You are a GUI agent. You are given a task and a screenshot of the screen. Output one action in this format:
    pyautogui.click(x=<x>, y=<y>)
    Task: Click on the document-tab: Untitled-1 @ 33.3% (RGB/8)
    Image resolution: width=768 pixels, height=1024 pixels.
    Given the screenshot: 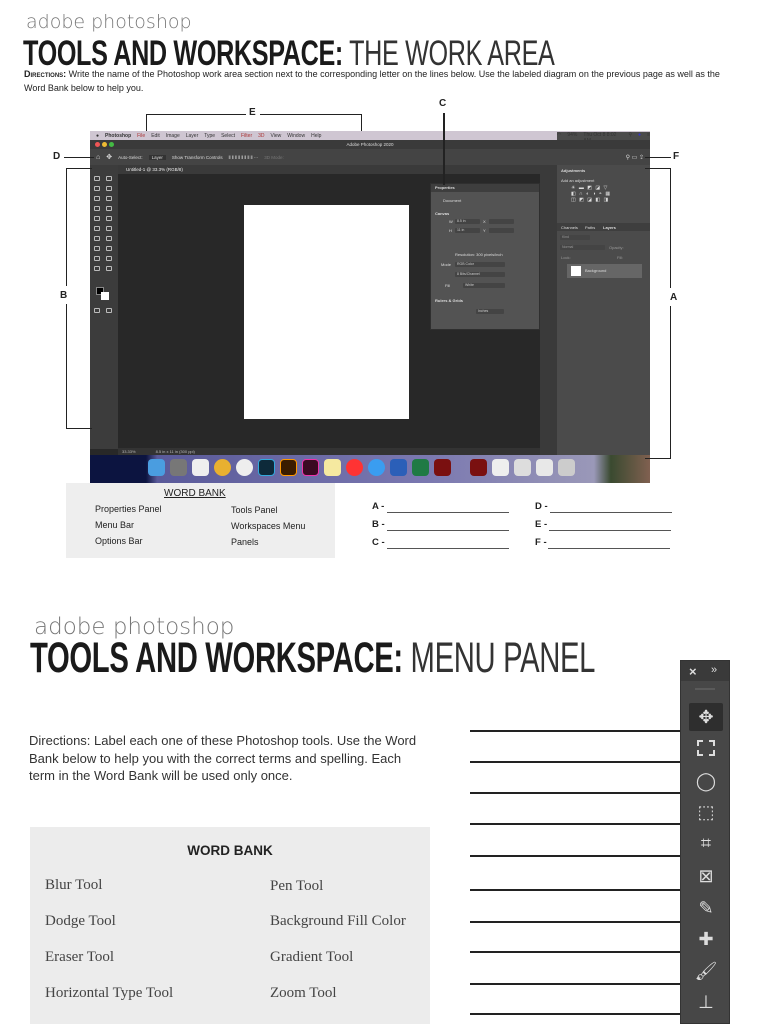 What is the action you would take?
    pyautogui.click(x=338, y=169)
    